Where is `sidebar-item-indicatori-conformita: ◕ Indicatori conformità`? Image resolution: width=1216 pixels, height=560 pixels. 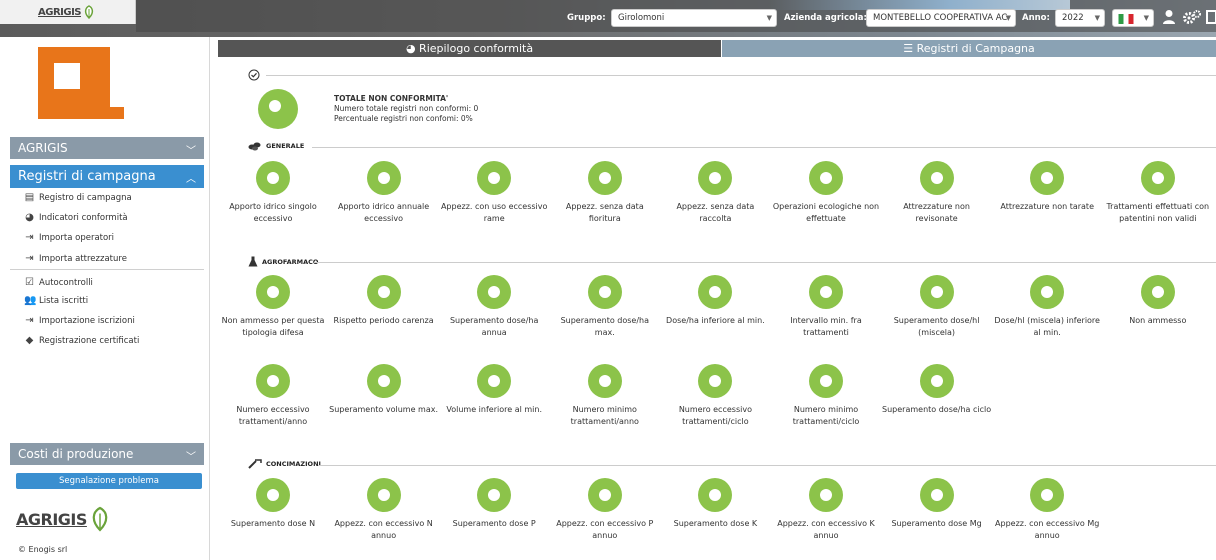
sidebar-item-indicatori-conformita: ◕ Indicatori conformità is located at coordinates (75, 217).